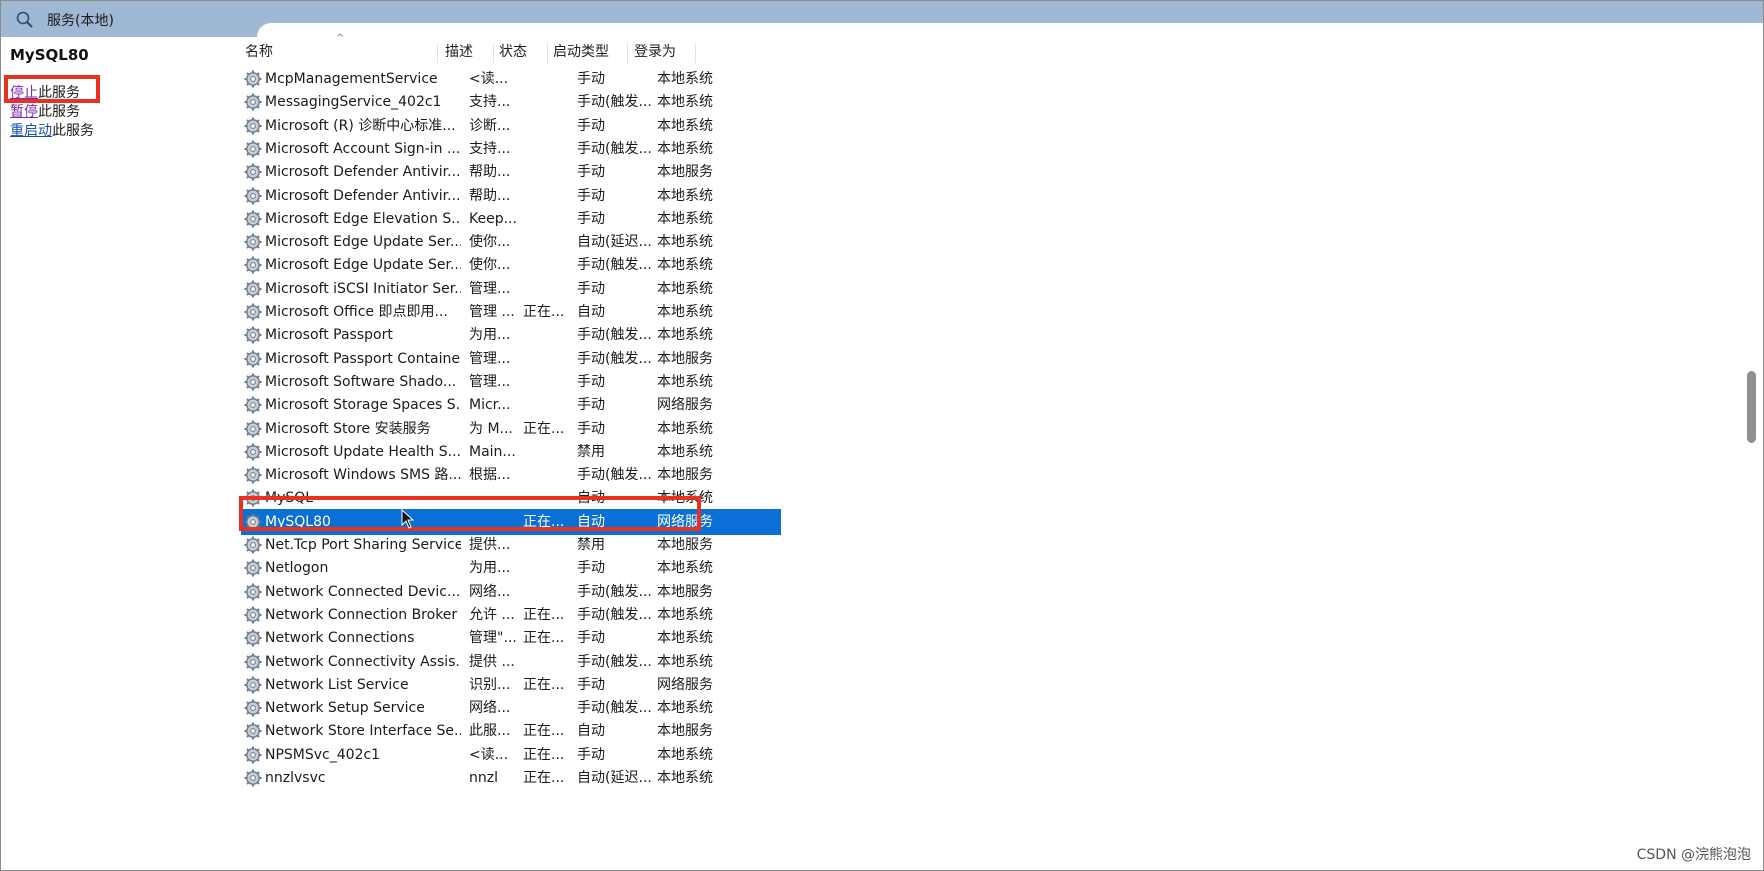 This screenshot has height=871, width=1764. What do you see at coordinates (511, 335) in the screenshot?
I see `table-row: Microsoft Passport 为用... 手动(触发... 本地系统` at bounding box center [511, 335].